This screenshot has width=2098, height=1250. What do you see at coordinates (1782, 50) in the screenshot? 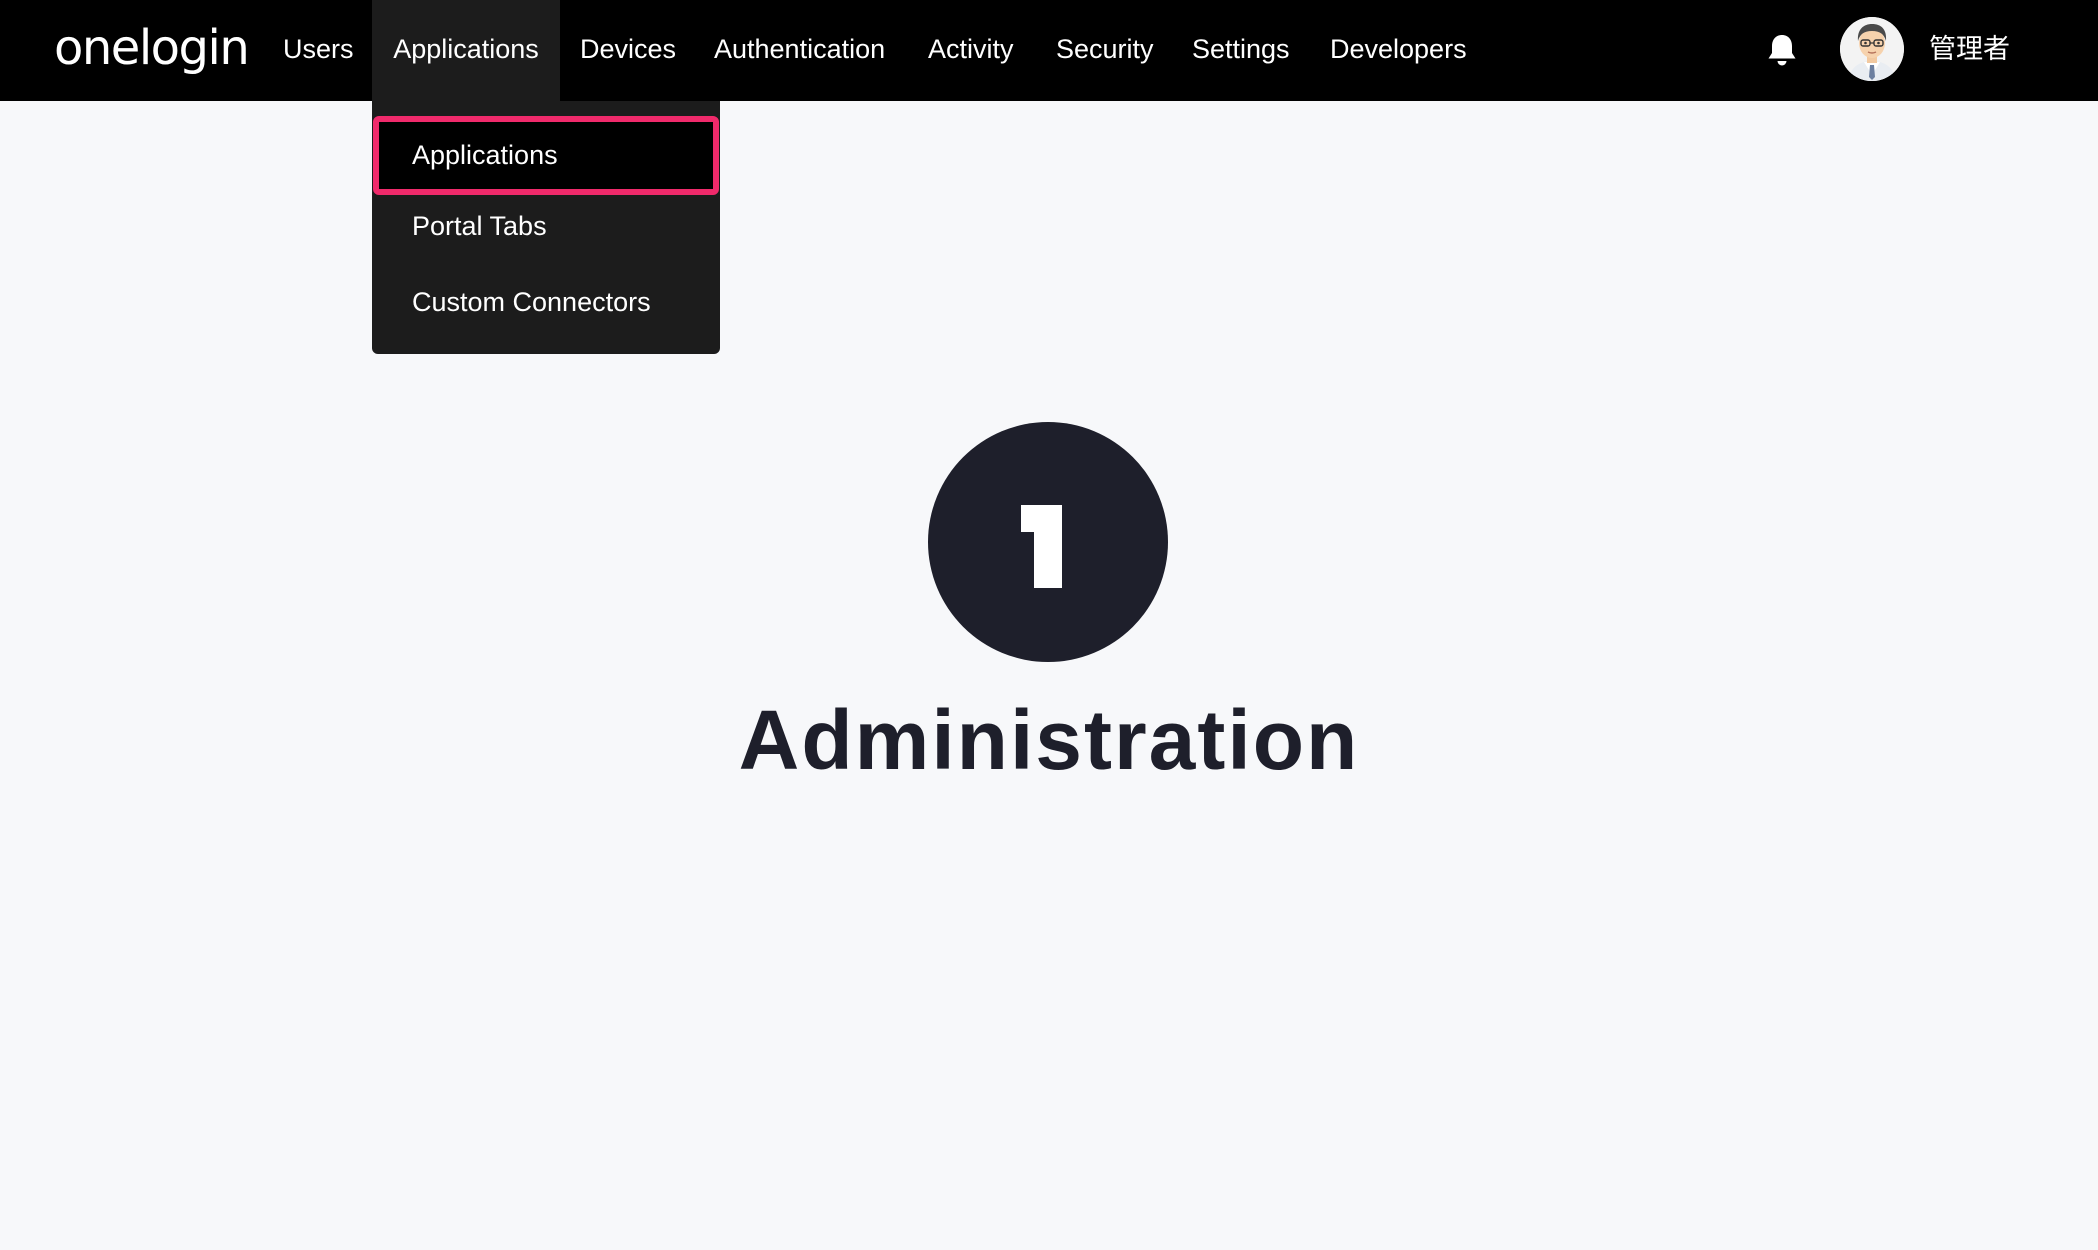
I see `bell-icon` at bounding box center [1782, 50].